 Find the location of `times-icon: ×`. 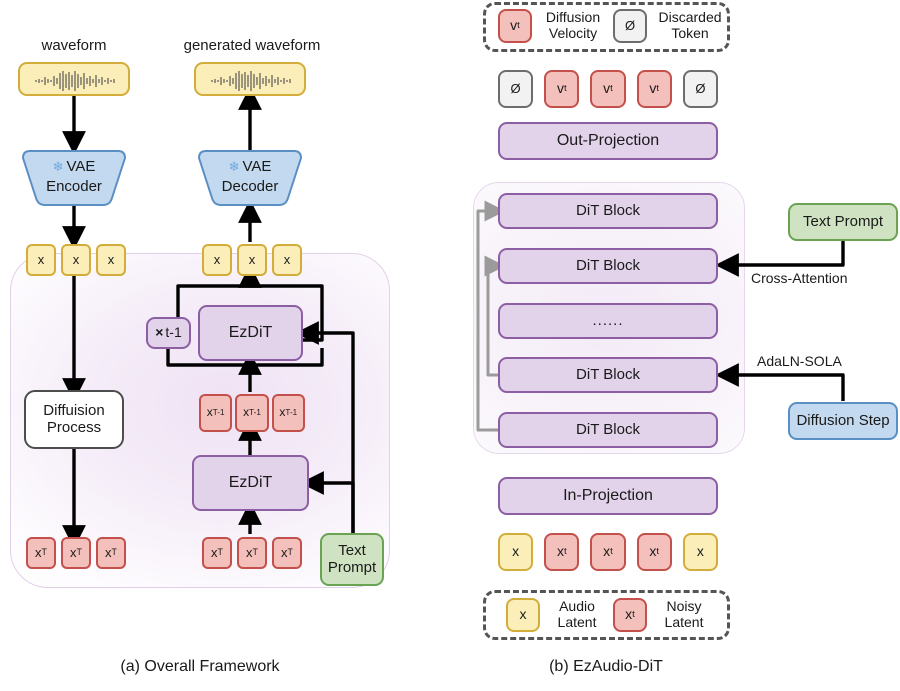

times-icon: × is located at coordinates (159, 332).